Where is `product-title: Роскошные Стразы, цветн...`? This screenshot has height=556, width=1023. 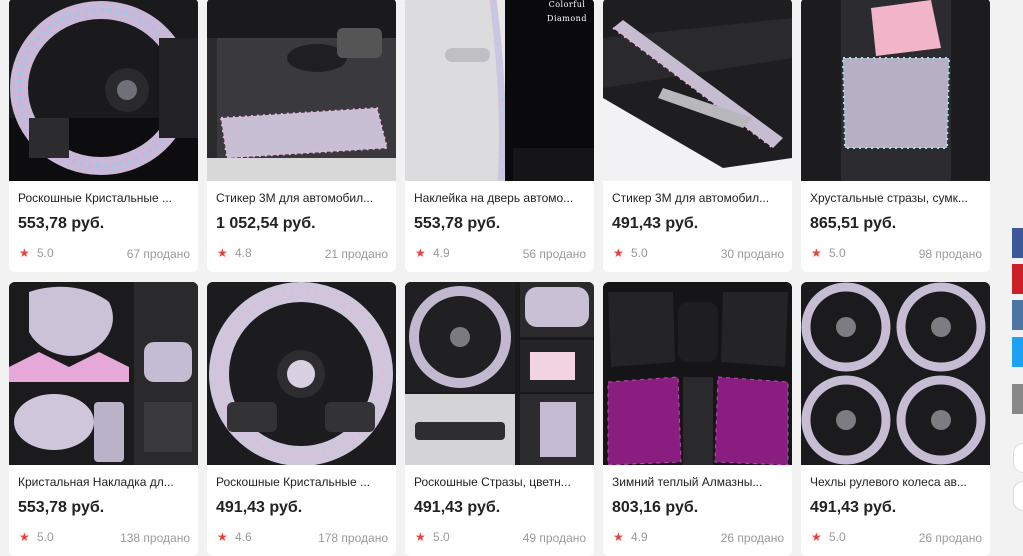
product-title: Роскошные Стразы, цветн... is located at coordinates (500, 482).